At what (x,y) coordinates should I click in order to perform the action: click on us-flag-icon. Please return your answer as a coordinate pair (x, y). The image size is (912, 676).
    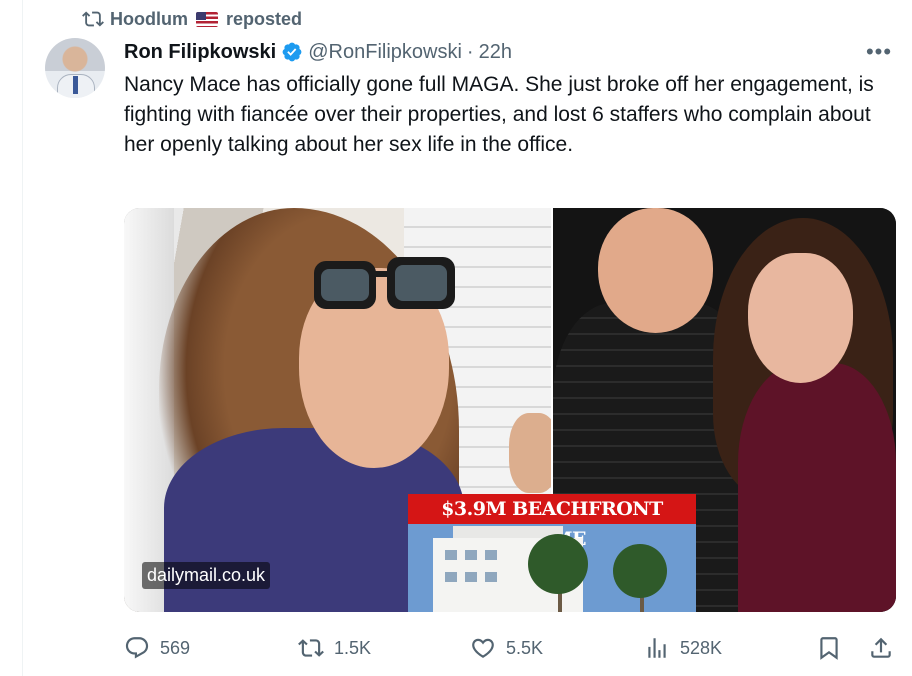
    Looking at the image, I should click on (207, 19).